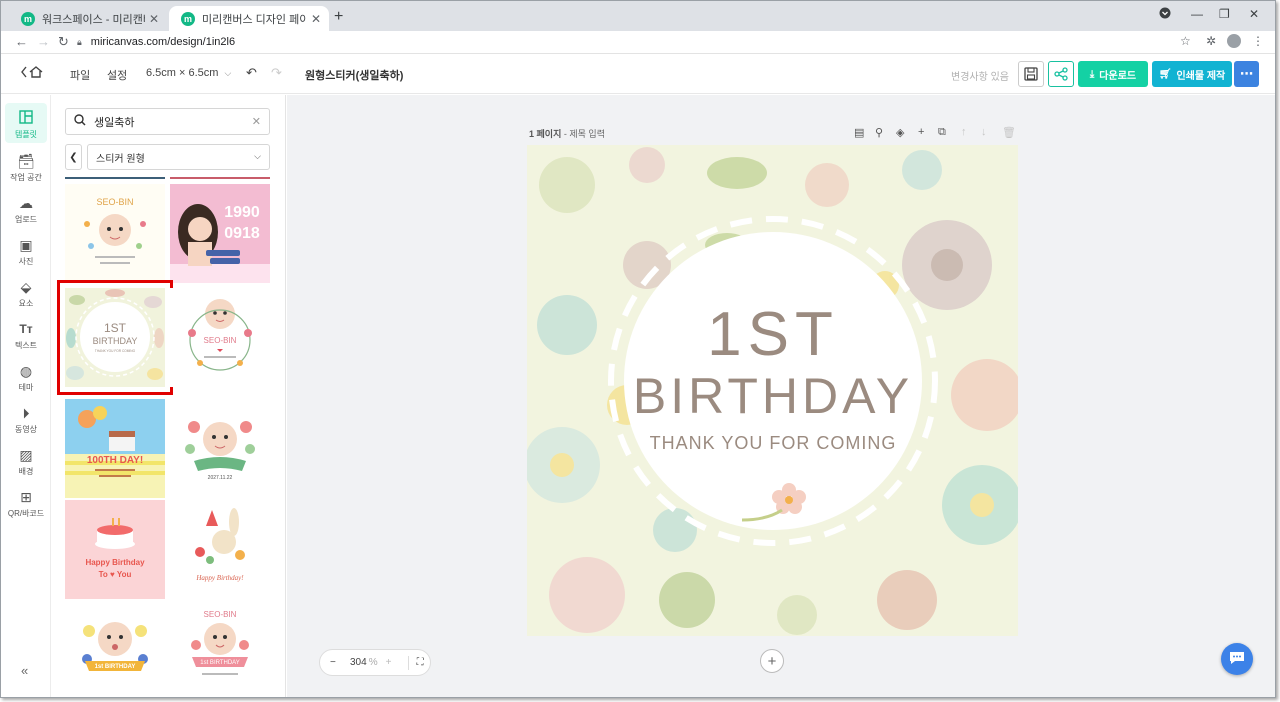  Describe the element at coordinates (393, 662) in the screenshot. I see `zoom-in-button: +` at that location.